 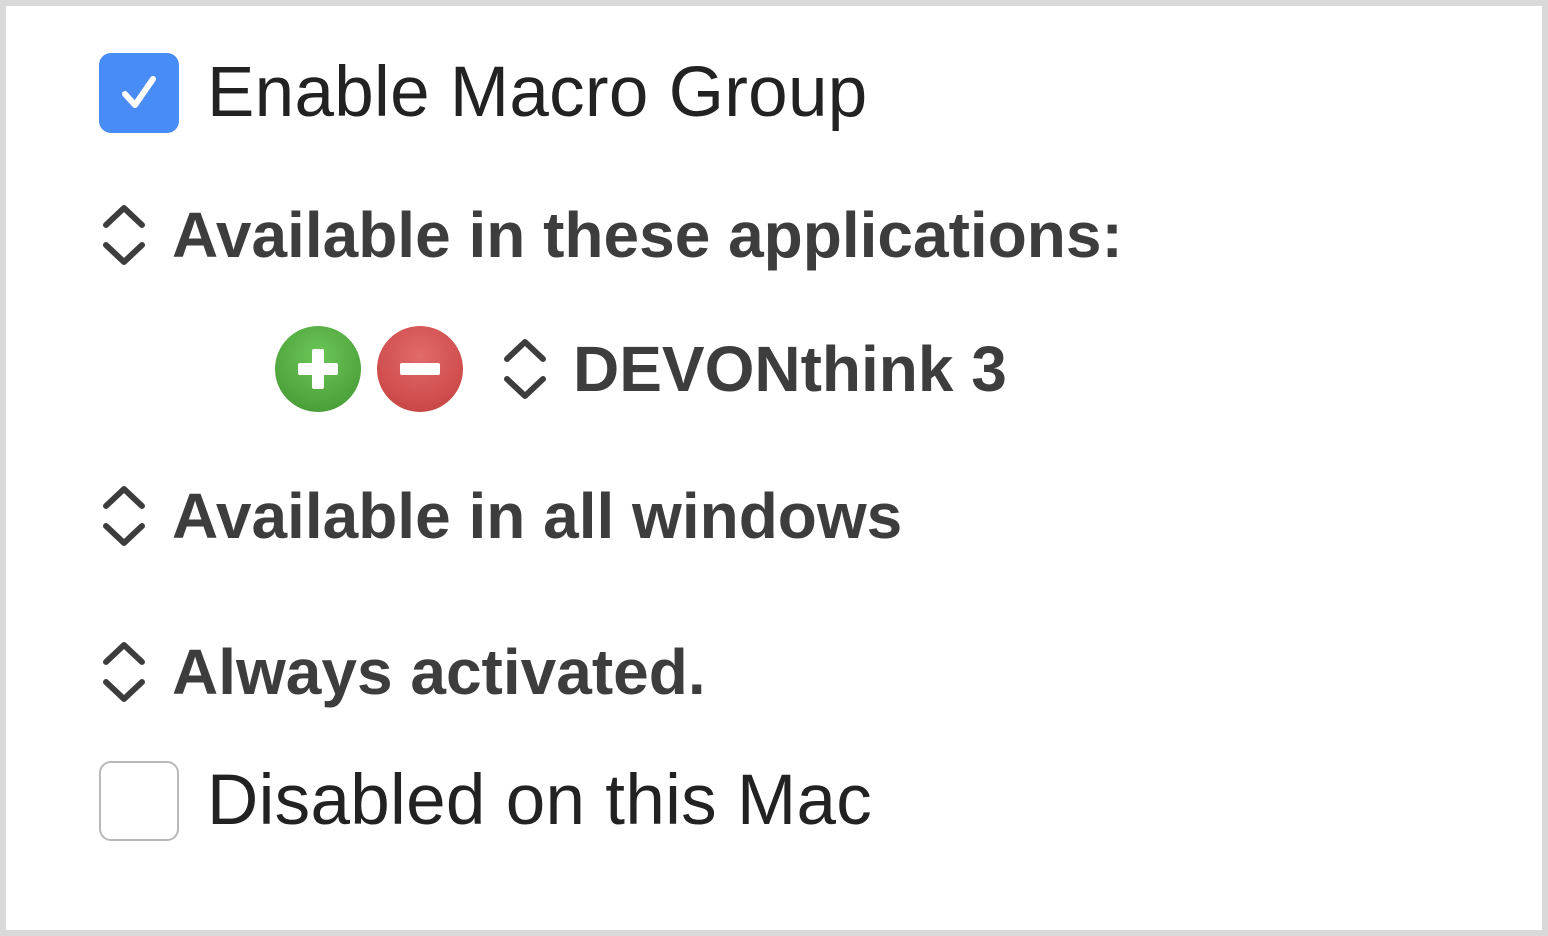 I want to click on enable-macro-group-row: Enable Macro Group, so click(x=483, y=92).